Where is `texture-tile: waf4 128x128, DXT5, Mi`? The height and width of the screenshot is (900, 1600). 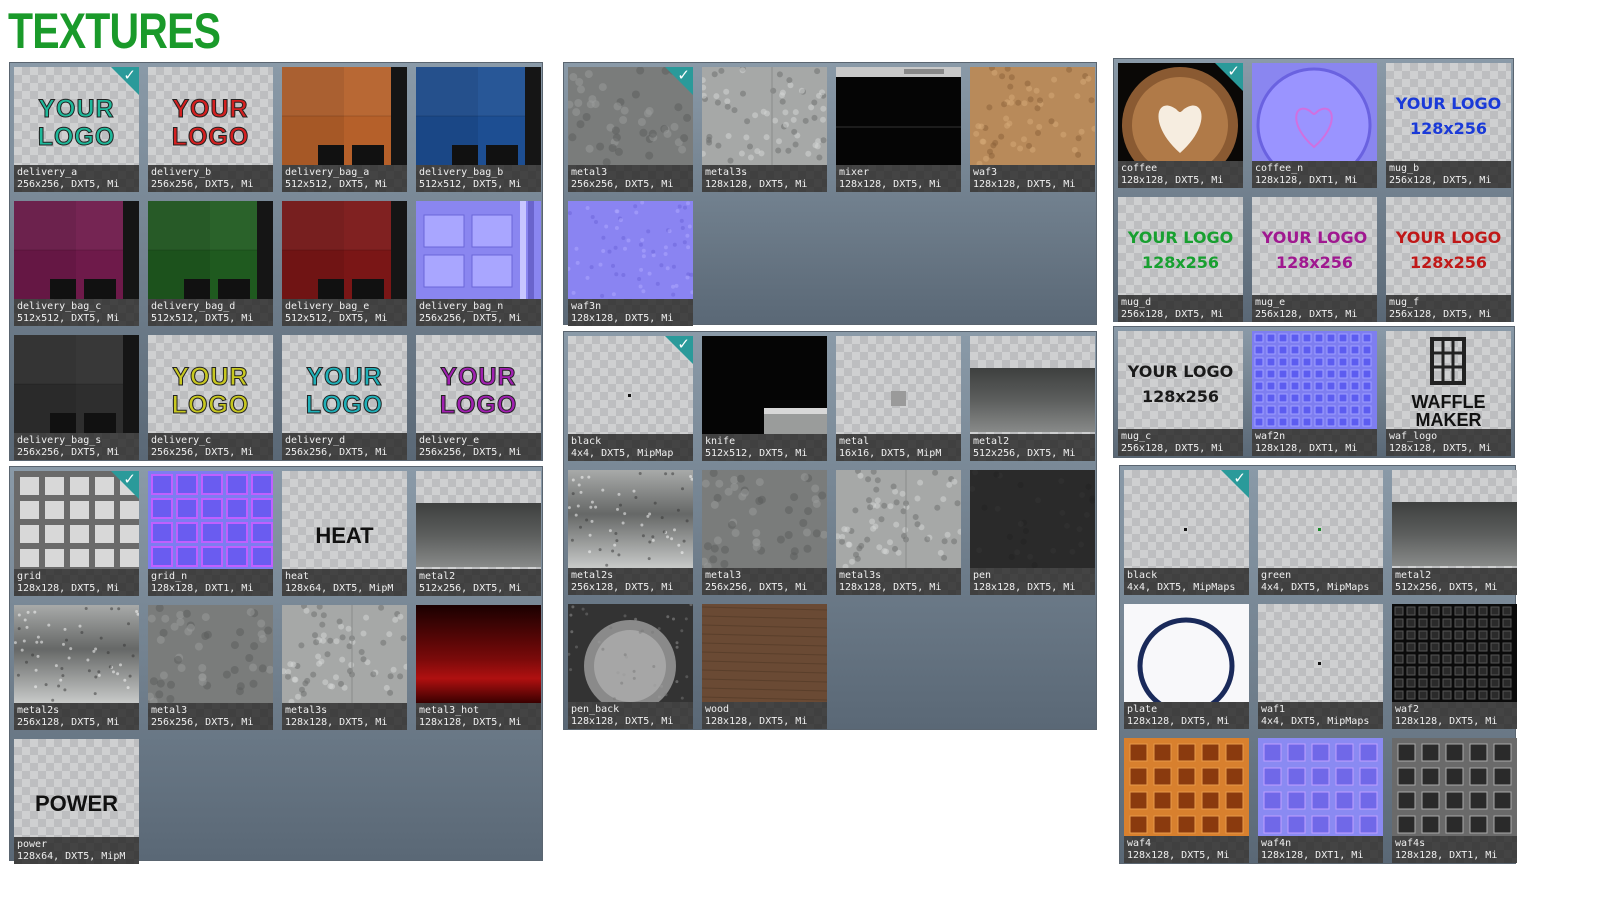 texture-tile: waf4 128x128, DXT5, Mi is located at coordinates (1186, 800).